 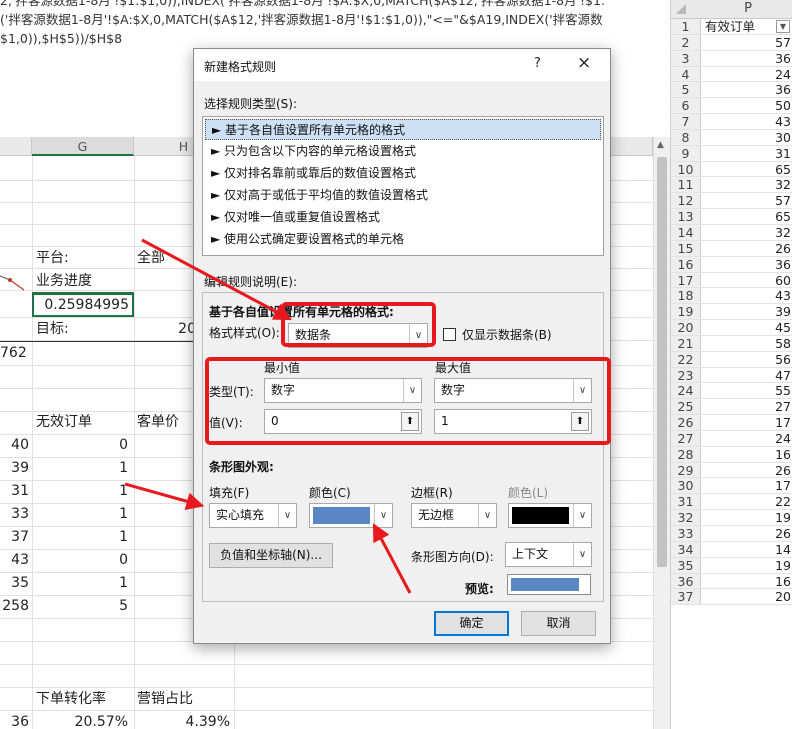 I want to click on p-cell: 45, so click(x=746, y=327).